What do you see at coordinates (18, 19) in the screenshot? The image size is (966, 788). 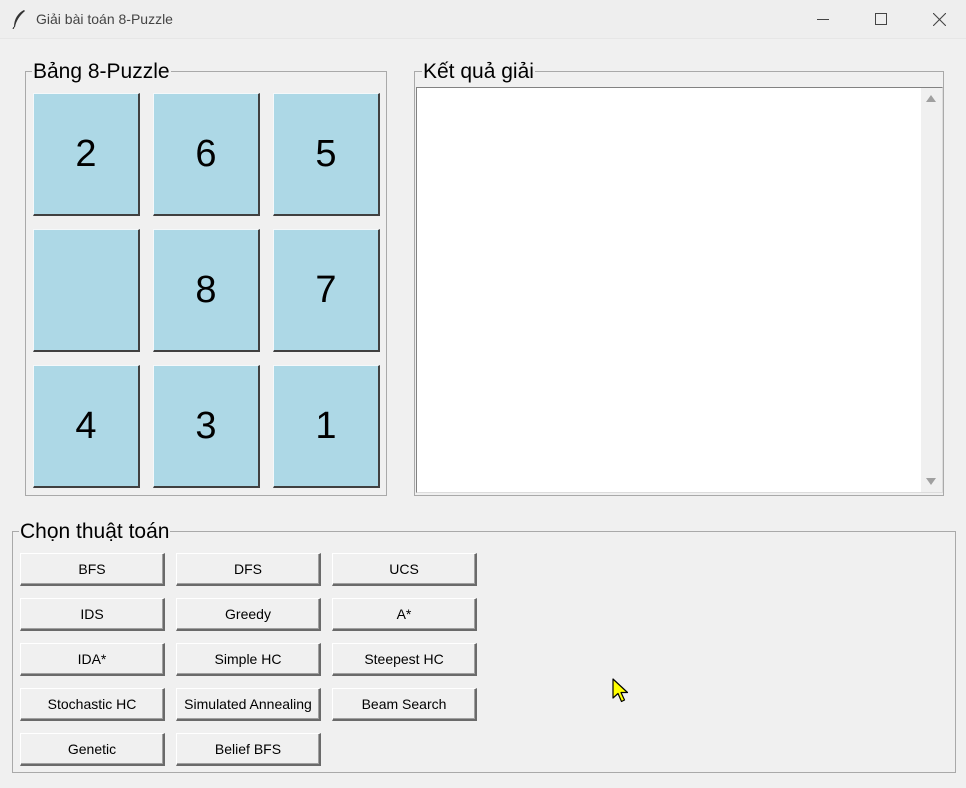 I see `feather-icon` at bounding box center [18, 19].